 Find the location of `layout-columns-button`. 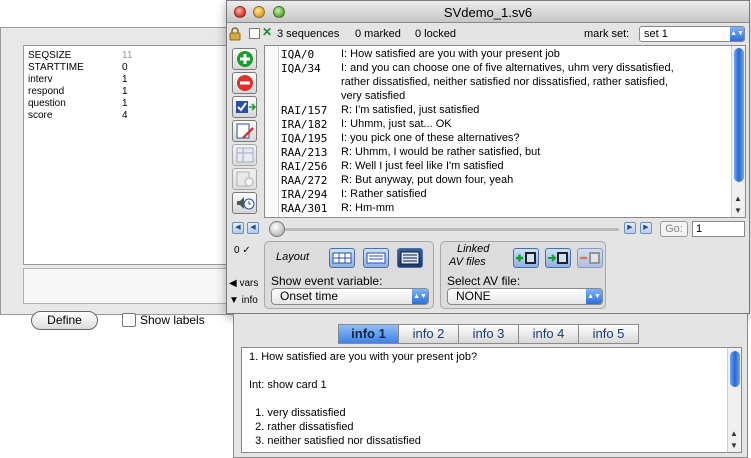

layout-columns-button is located at coordinates (376, 258).